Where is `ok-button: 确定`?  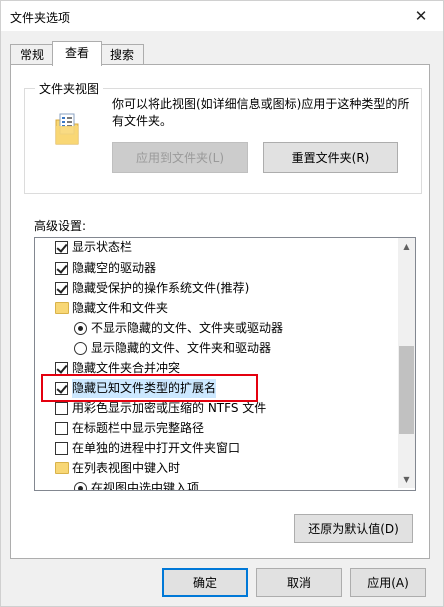
ok-button: 确定 is located at coordinates (205, 582).